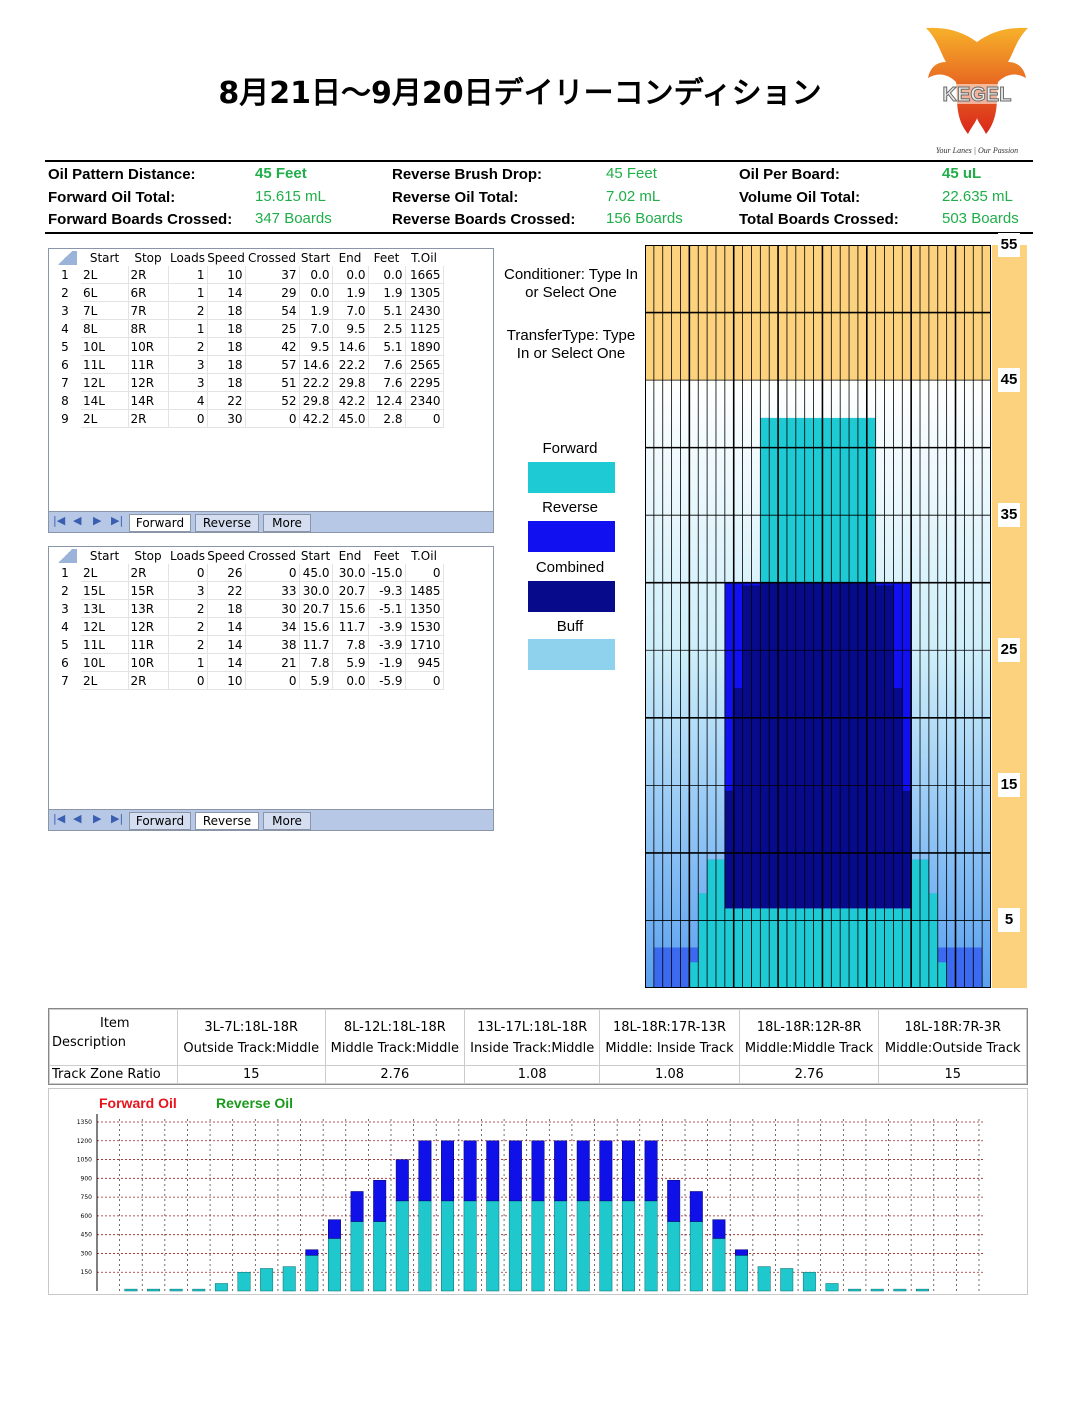 This screenshot has height=1409, width=1089. Describe the element at coordinates (272, 364) in the screenshot. I see `table-cell: 57` at that location.